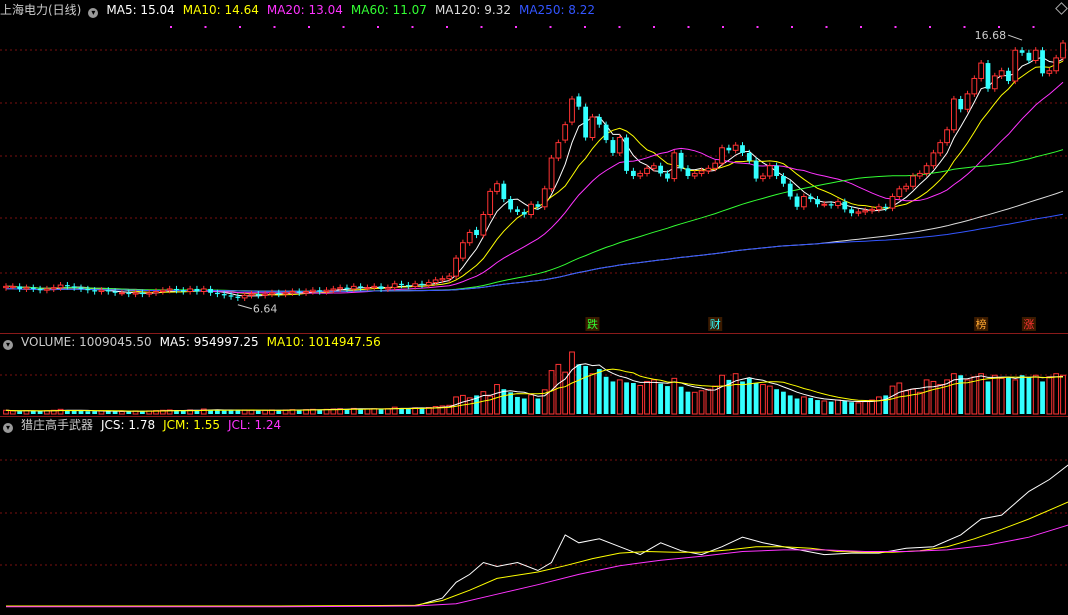 This screenshot has height=615, width=1068. Describe the element at coordinates (86, 342) in the screenshot. I see `volume-legend-title: VOLUME: 1009045.50` at that location.